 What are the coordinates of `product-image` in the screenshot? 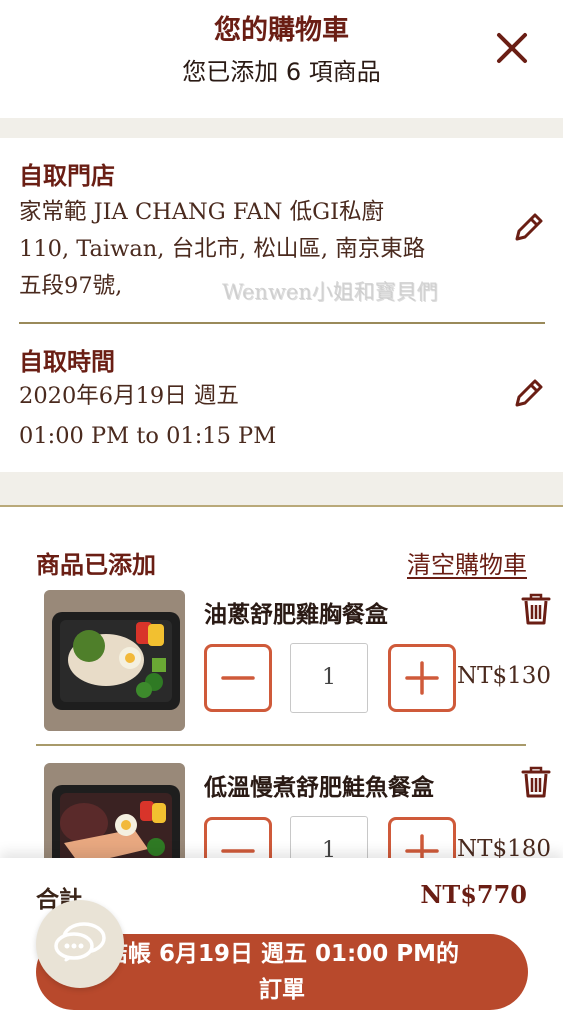 It's located at (114, 660).